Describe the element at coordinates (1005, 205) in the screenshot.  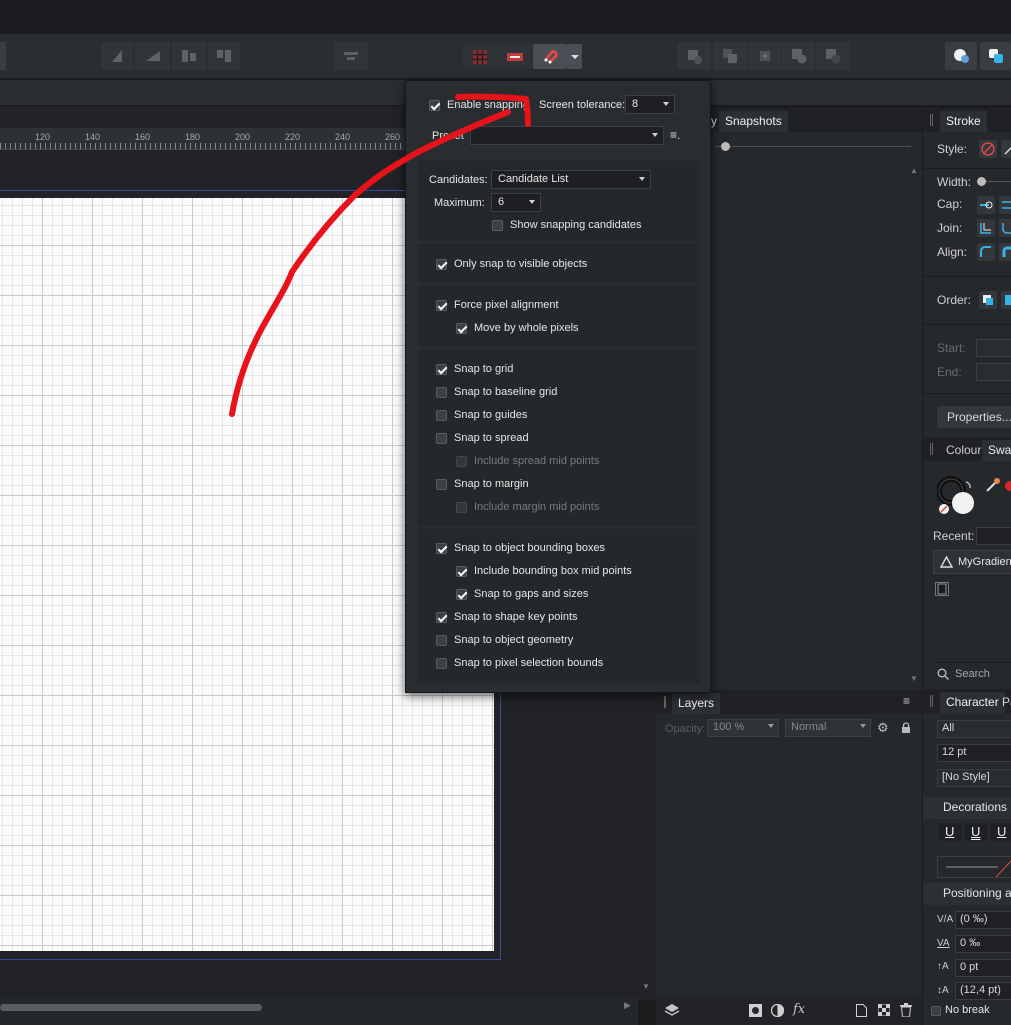
I see `cap-round-button` at that location.